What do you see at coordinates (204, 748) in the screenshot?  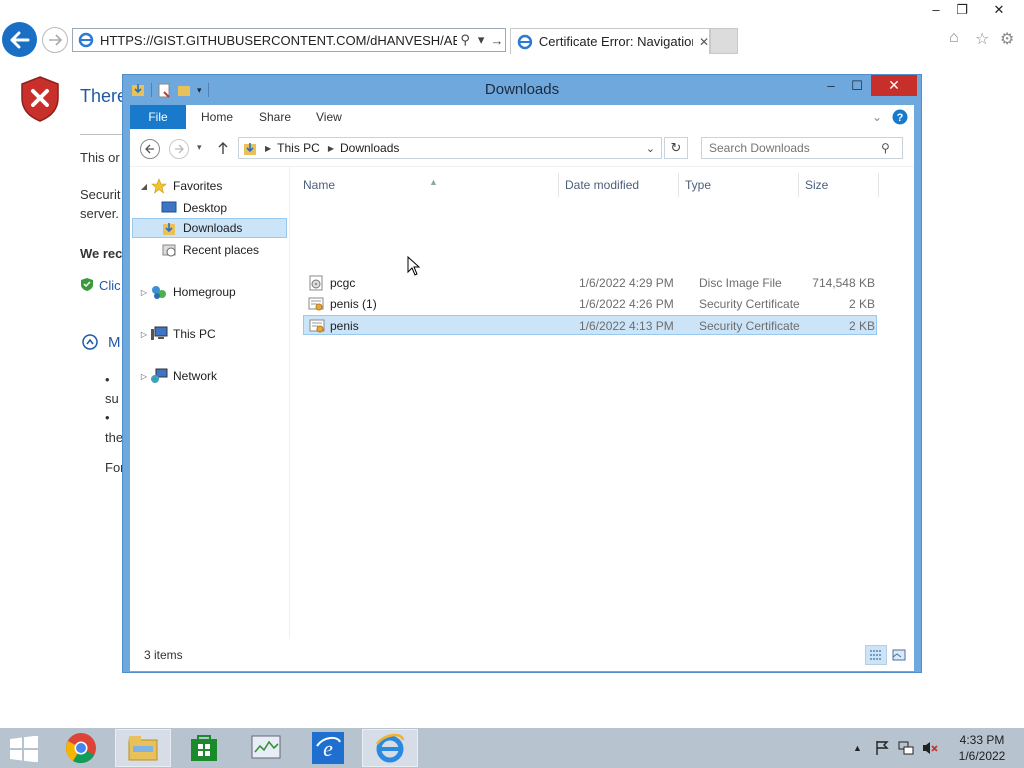 I see `taskbar-store` at bounding box center [204, 748].